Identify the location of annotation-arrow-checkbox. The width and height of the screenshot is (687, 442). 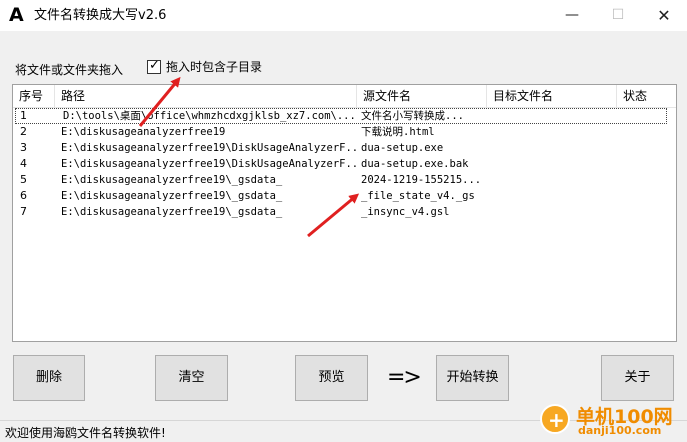
(159, 101).